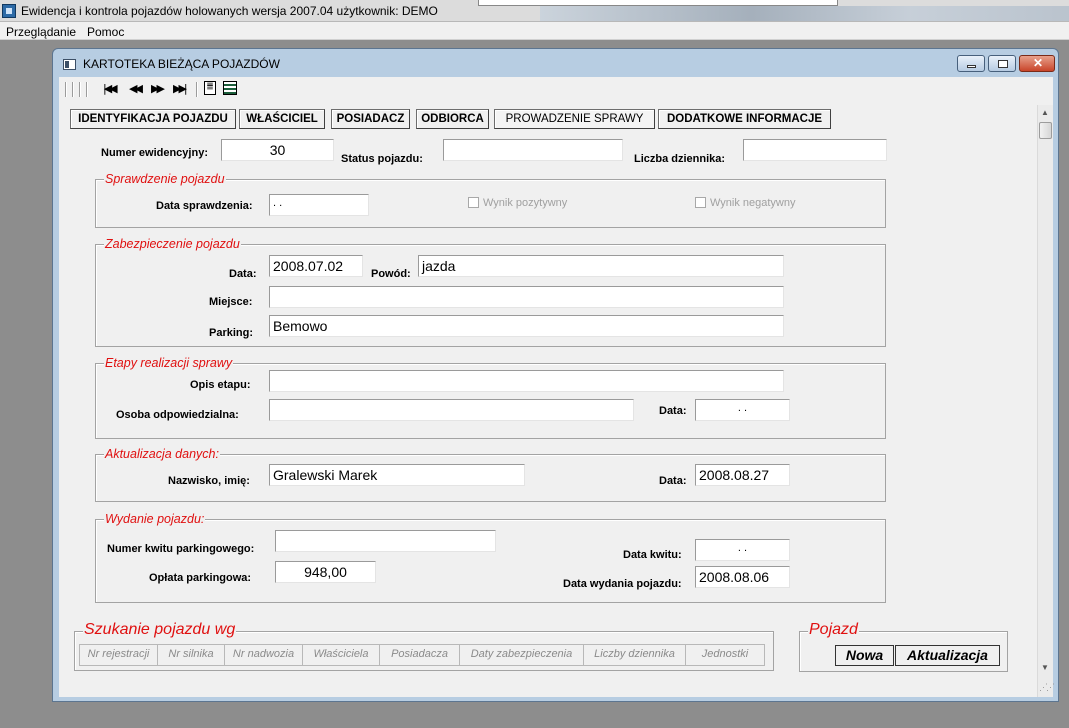 The height and width of the screenshot is (728, 1069). What do you see at coordinates (742, 550) in the screenshot?
I see `data-kwitu-field: . .` at bounding box center [742, 550].